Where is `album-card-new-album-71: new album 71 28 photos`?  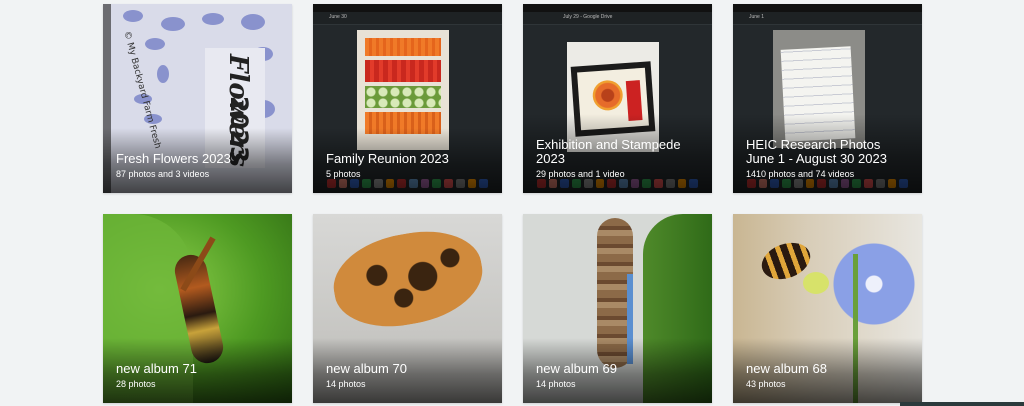 album-card-new-album-71: new album 71 28 photos is located at coordinates (197, 308).